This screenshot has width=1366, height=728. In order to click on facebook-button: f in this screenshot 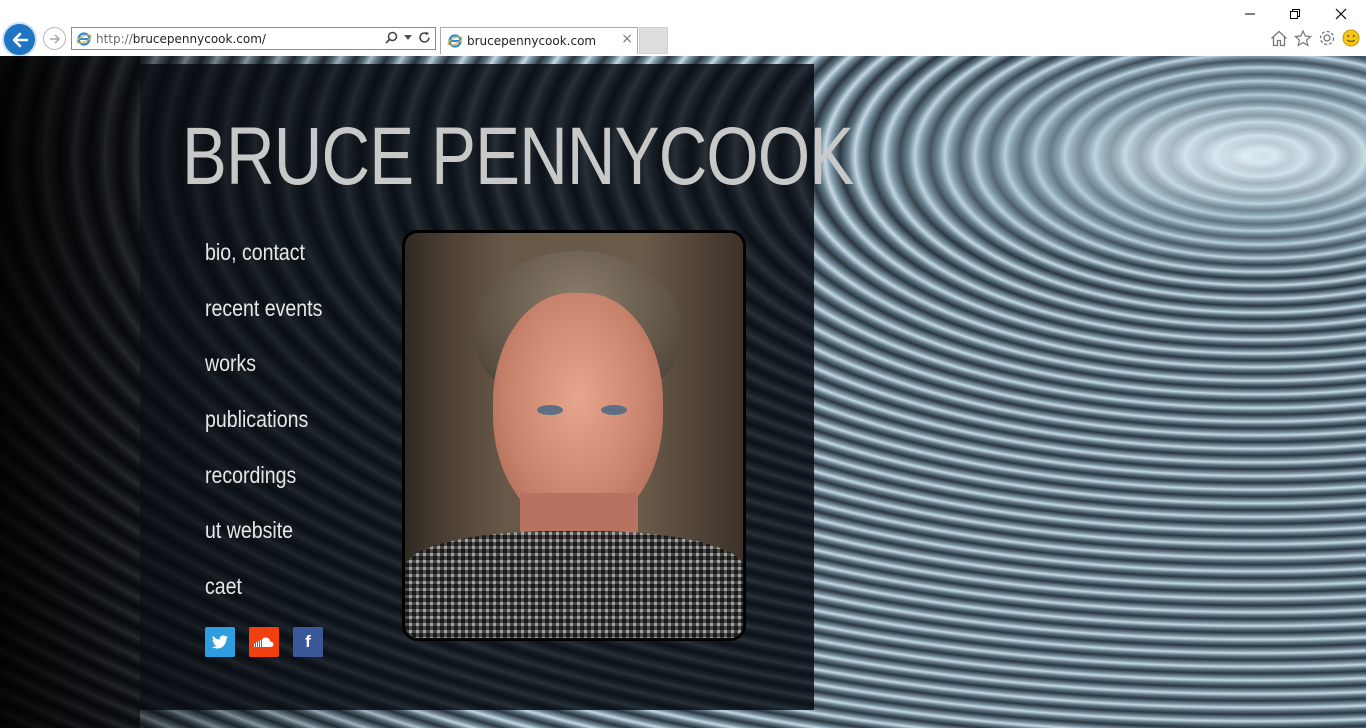, I will do `click(308, 642)`.